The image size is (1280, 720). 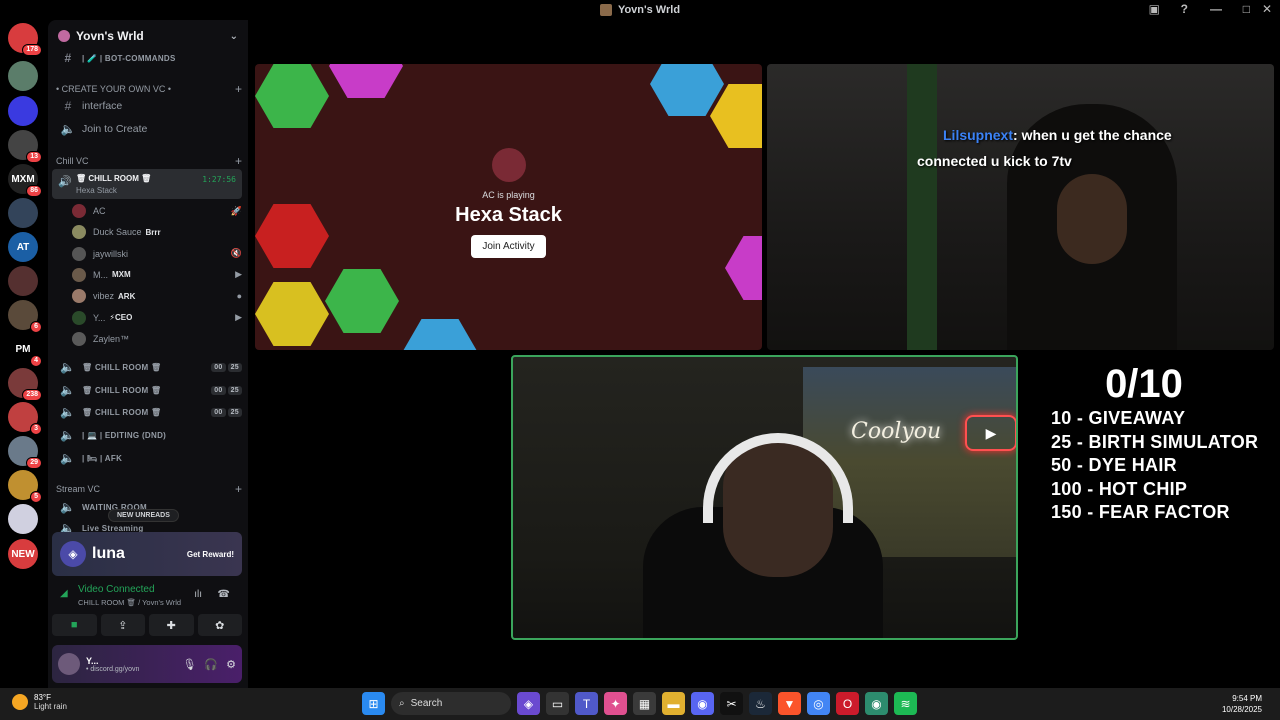 What do you see at coordinates (39, 702) in the screenshot?
I see `weather-widget: 83°F Light rain` at bounding box center [39, 702].